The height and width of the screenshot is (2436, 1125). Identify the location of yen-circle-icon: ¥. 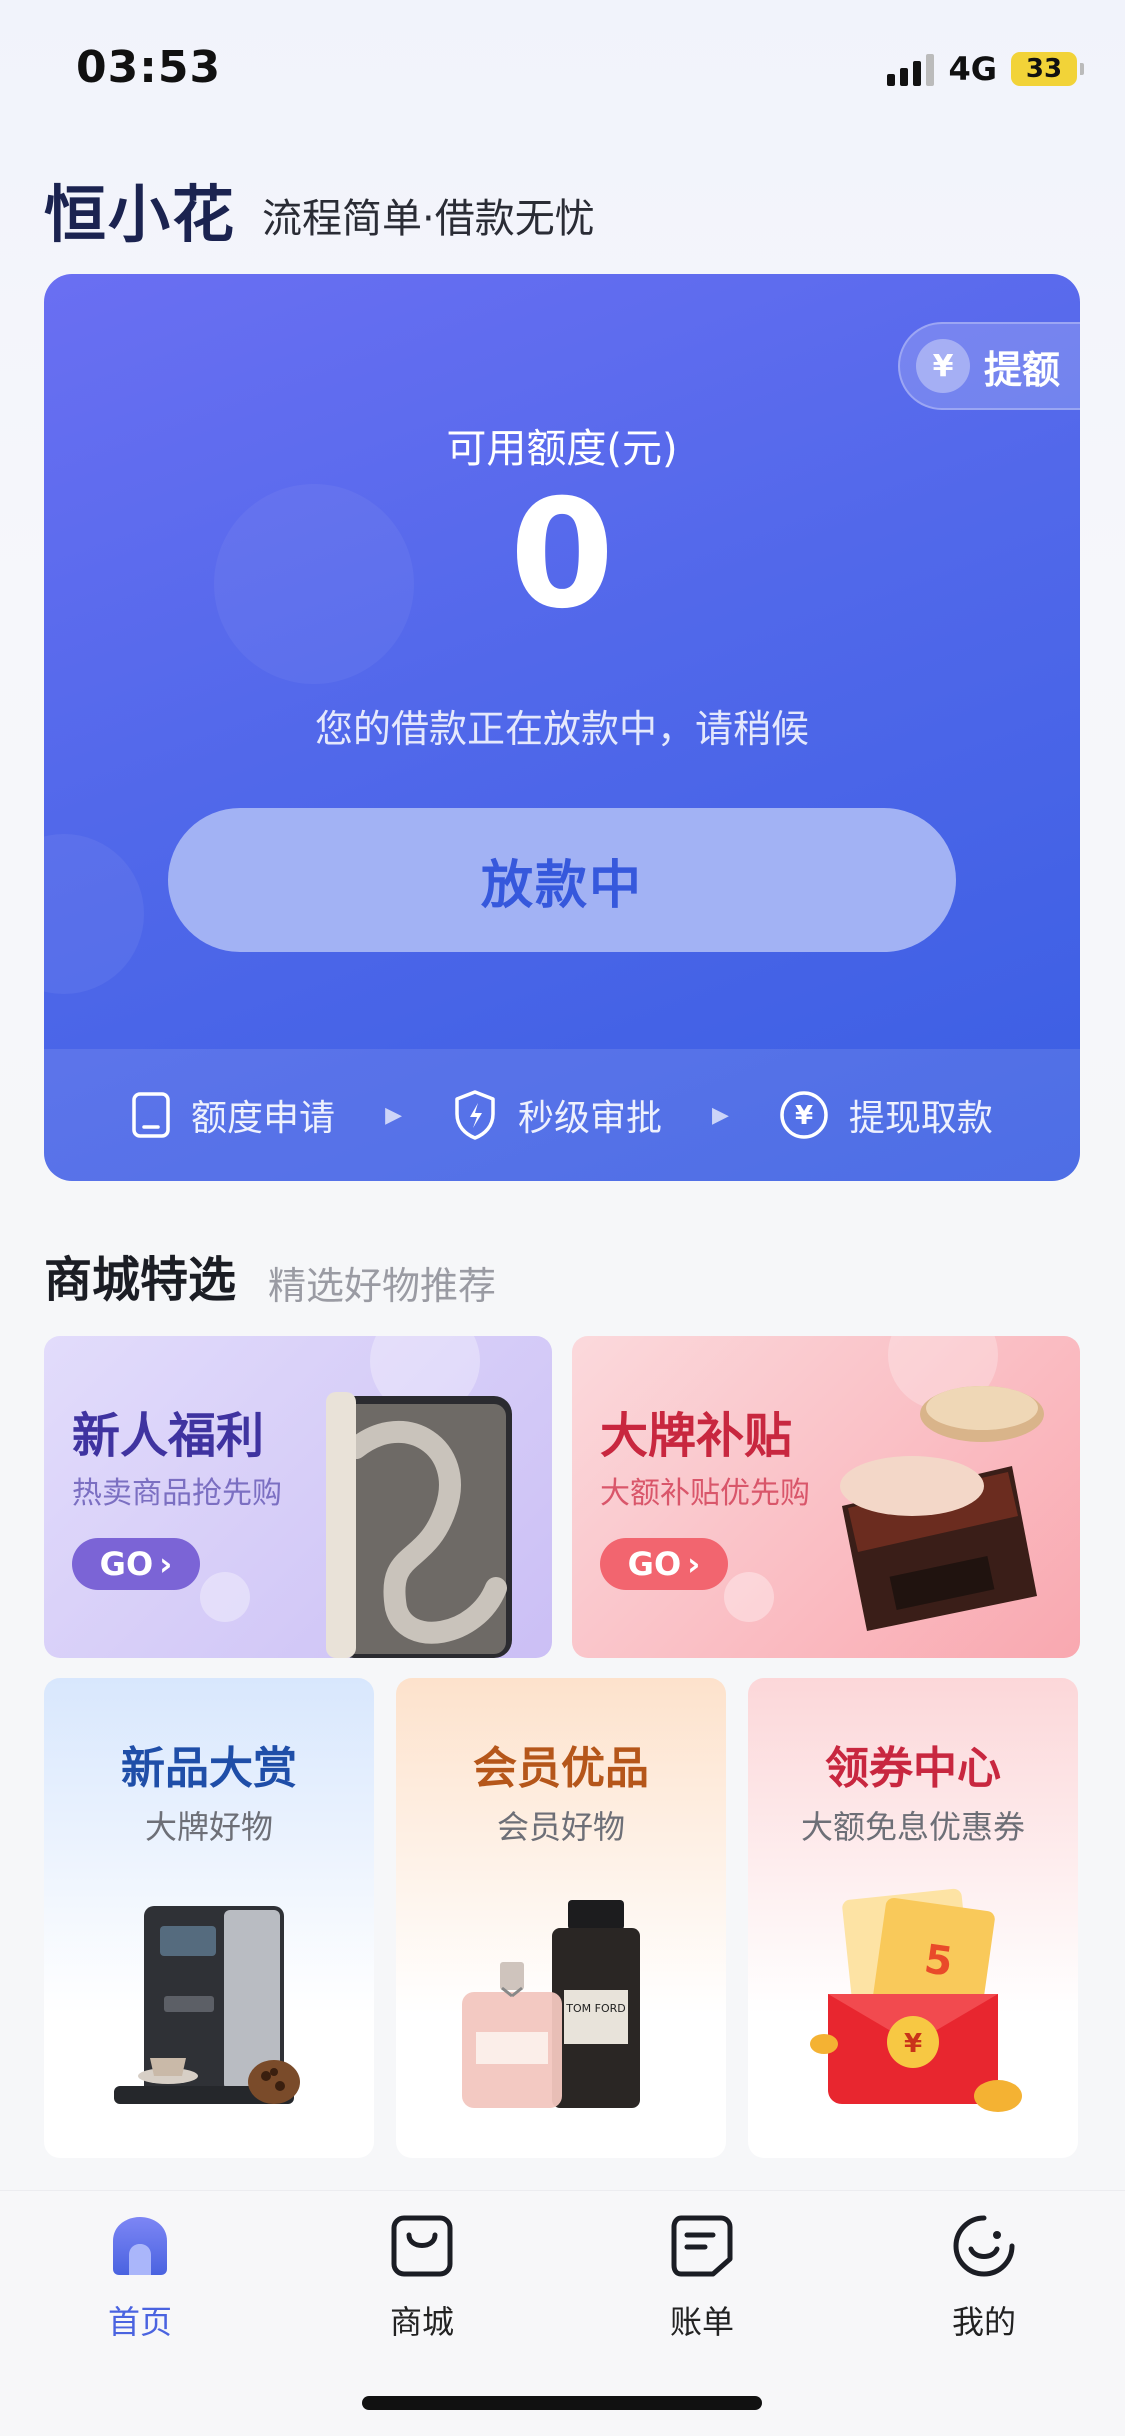
(804, 1115).